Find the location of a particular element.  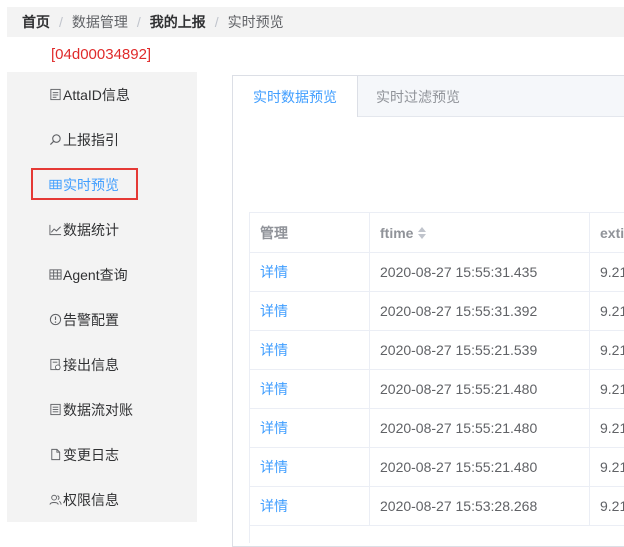

table-row: 详情 2020-08-27 15:53:28.268 9.21 is located at coordinates (437, 506).